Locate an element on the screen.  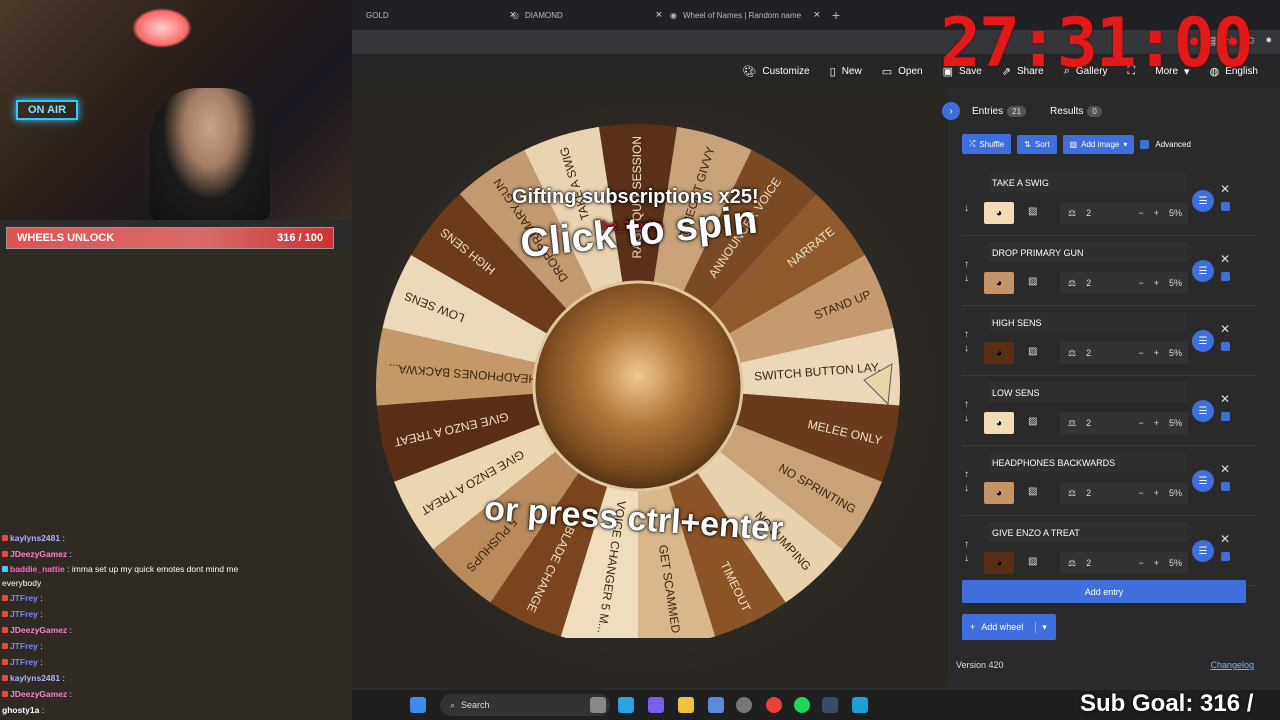
add-entry-button: Add entry is located at coordinates (1104, 591).